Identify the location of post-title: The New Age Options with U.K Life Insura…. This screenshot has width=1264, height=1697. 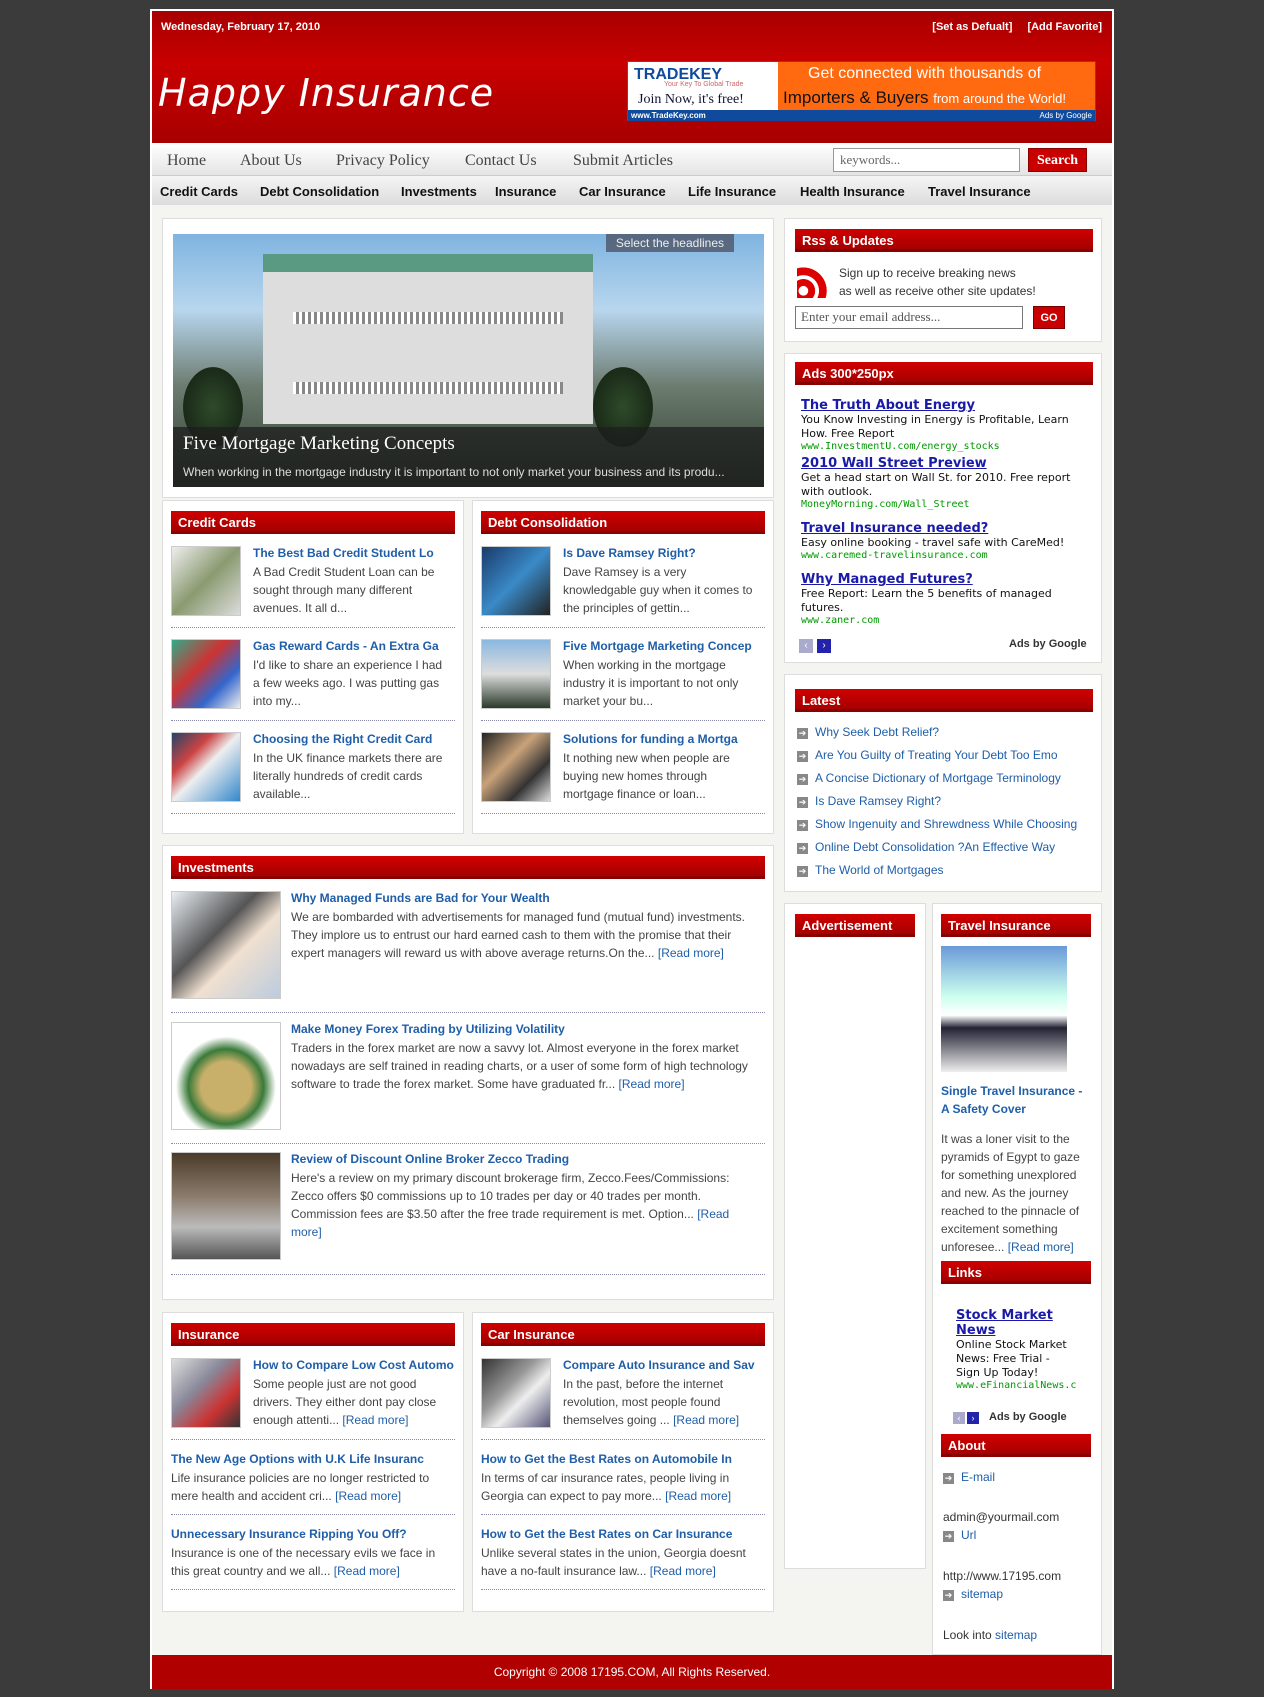
(297, 1459).